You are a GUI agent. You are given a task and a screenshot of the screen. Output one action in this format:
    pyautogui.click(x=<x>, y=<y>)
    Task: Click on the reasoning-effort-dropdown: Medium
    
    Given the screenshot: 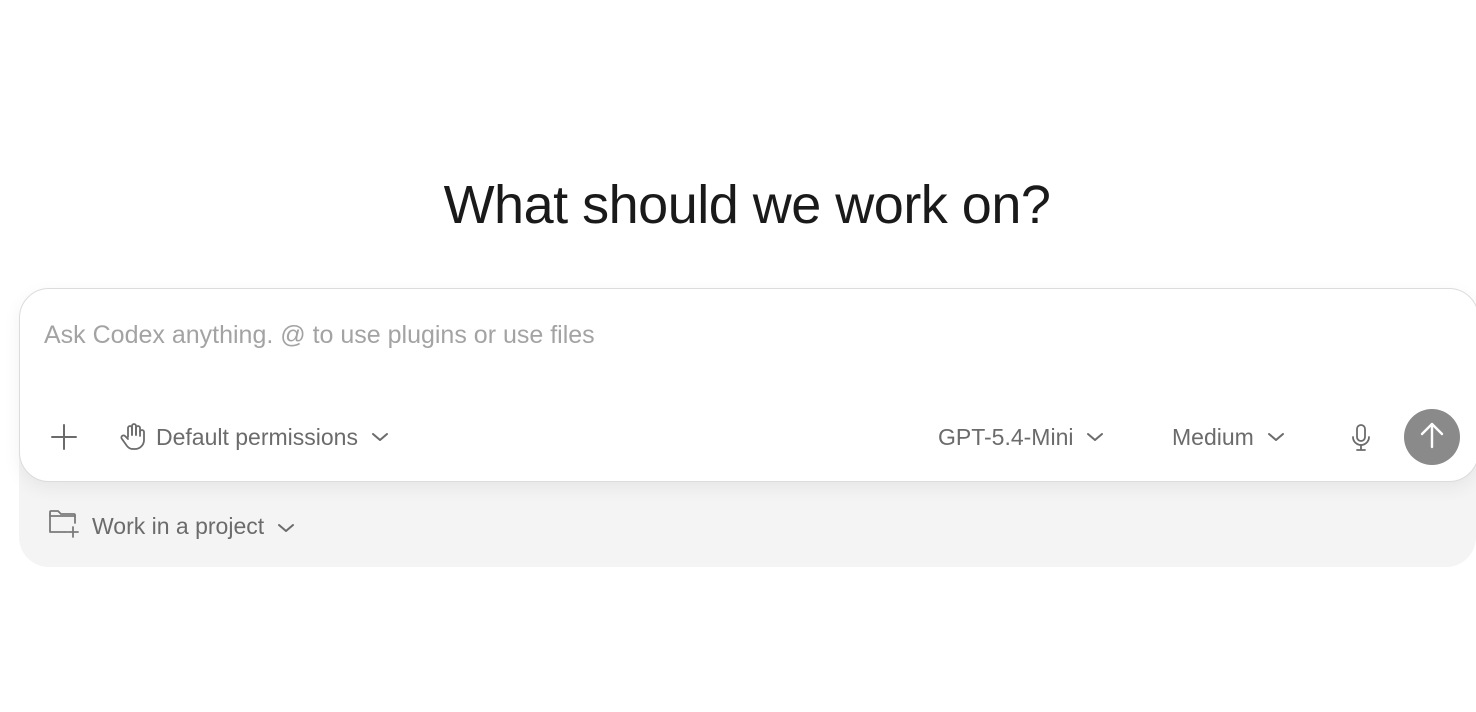 What is the action you would take?
    pyautogui.click(x=1229, y=437)
    